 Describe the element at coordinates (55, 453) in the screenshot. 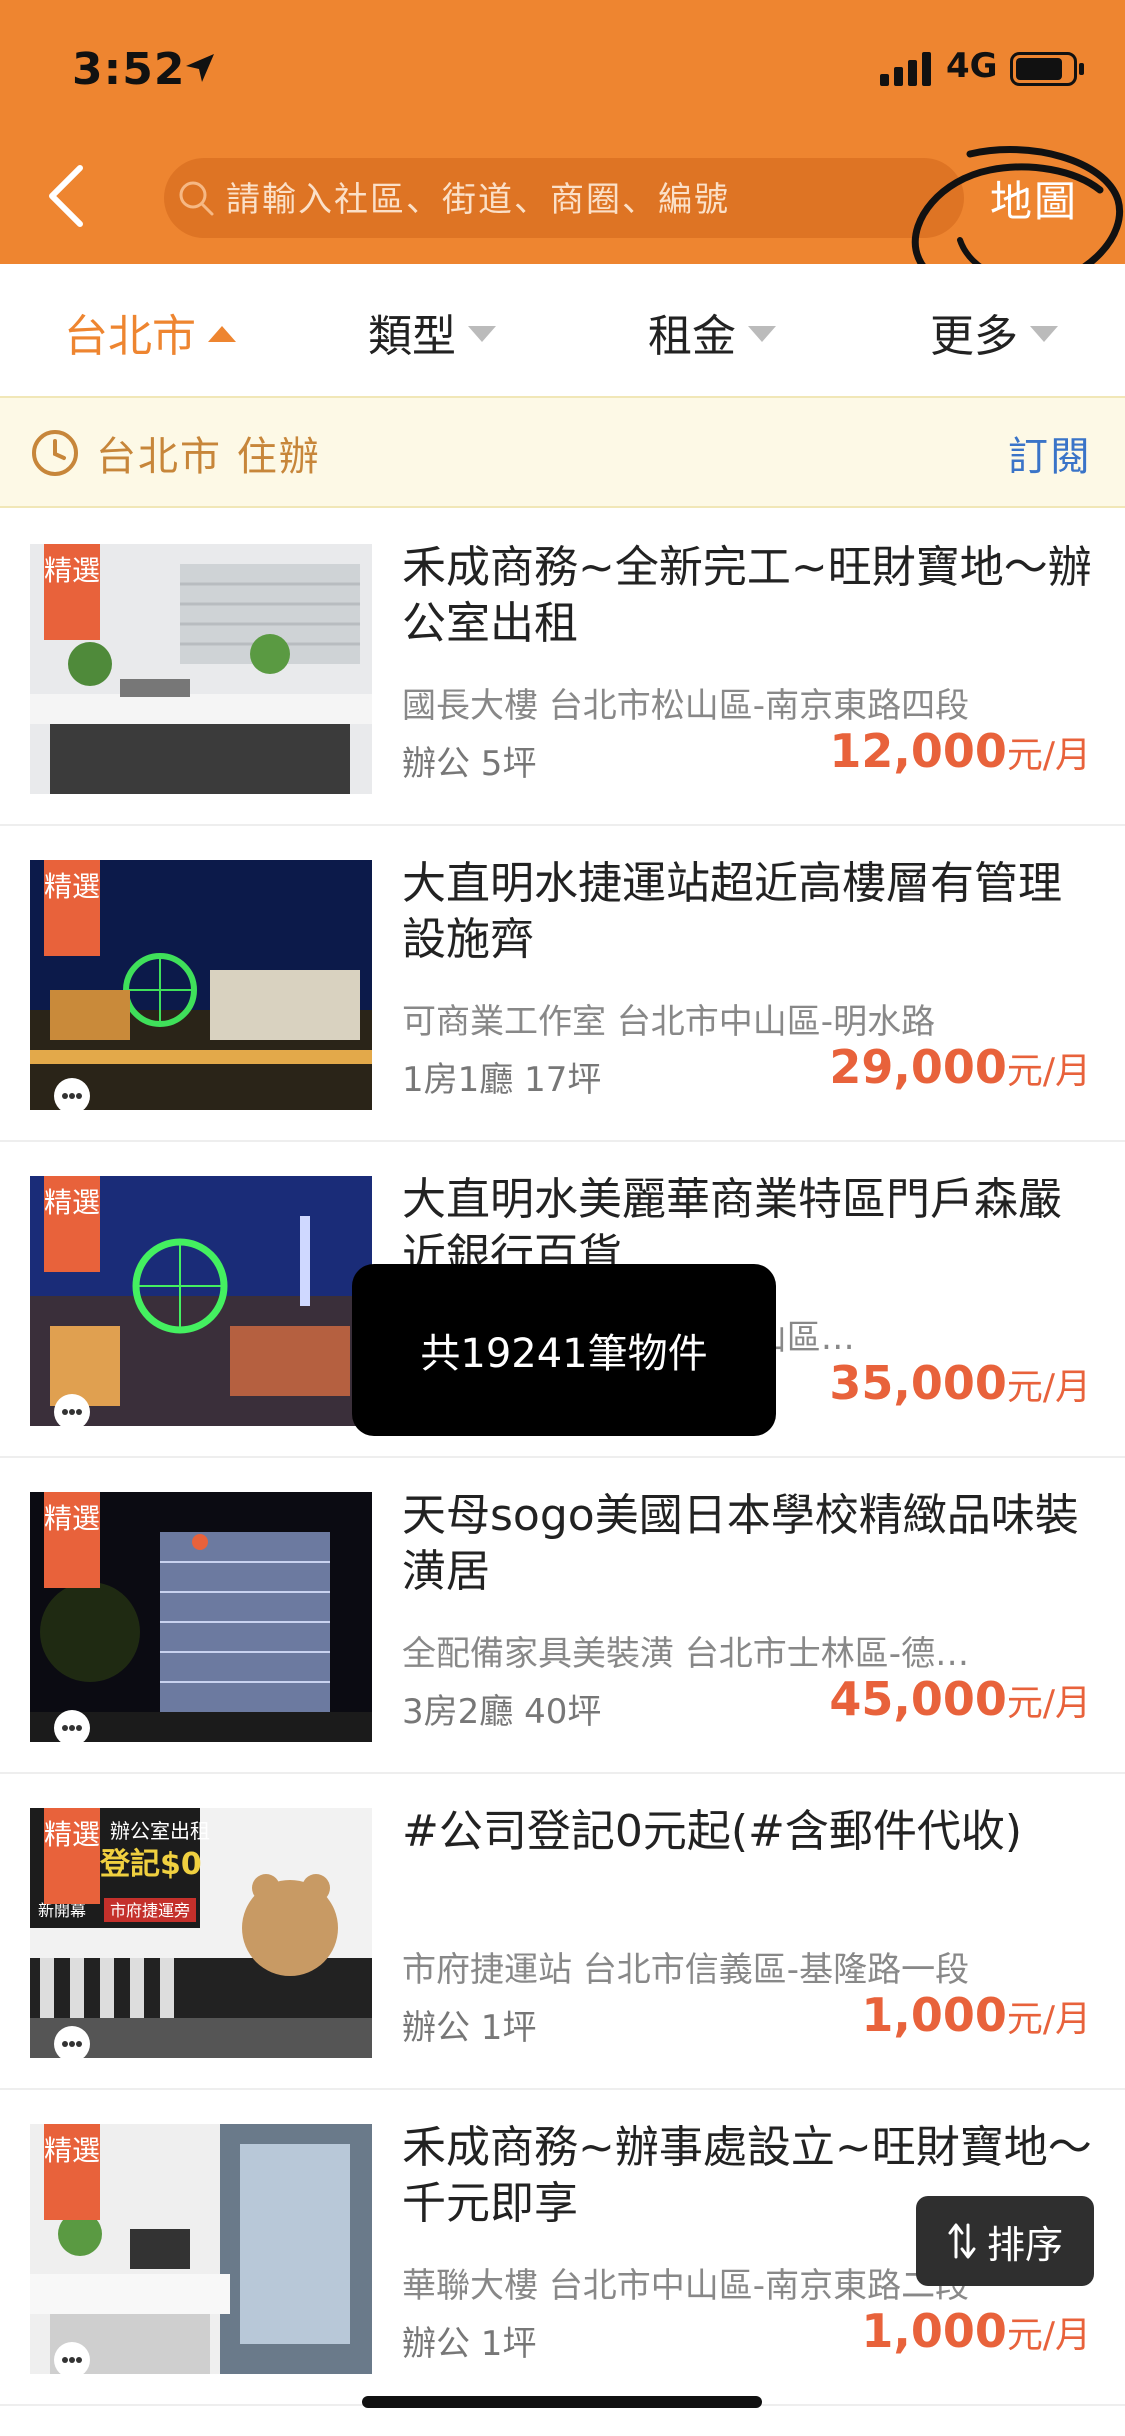

I see `clock-icon` at that location.